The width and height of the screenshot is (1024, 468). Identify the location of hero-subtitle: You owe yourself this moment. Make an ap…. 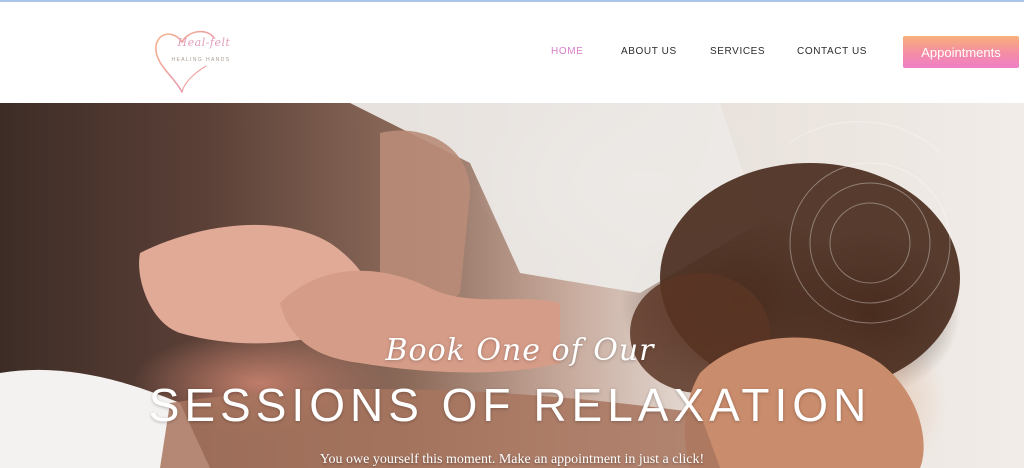
(512, 459).